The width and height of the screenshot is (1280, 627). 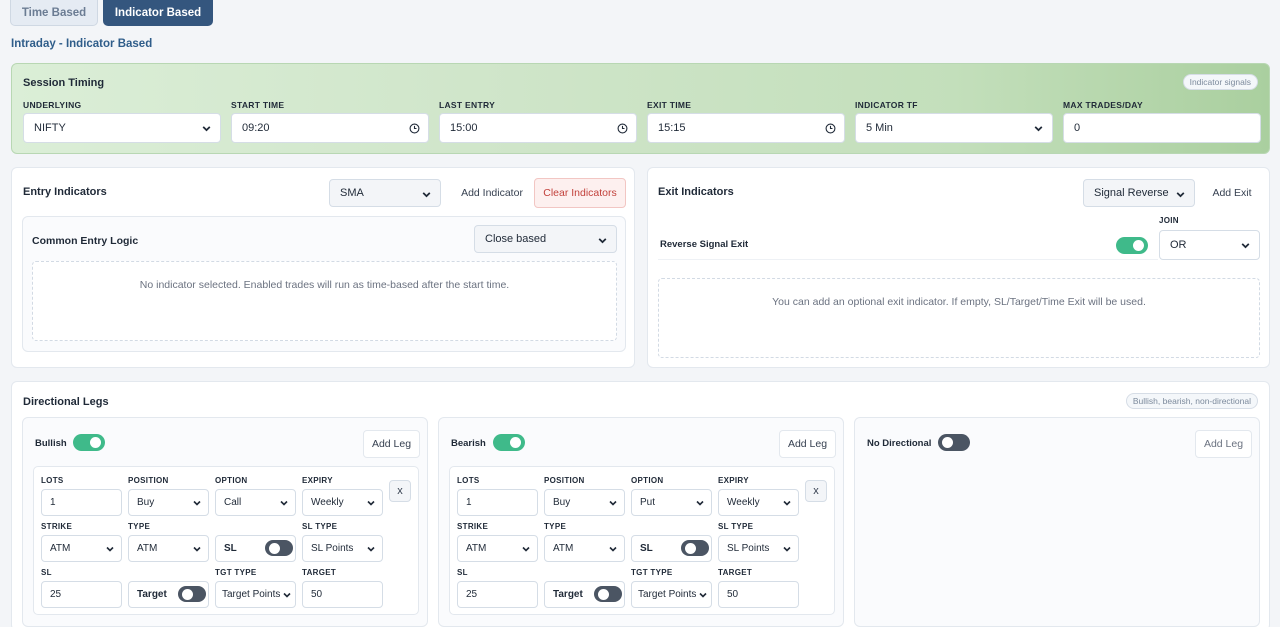 I want to click on option-select: Call, so click(x=255, y=502).